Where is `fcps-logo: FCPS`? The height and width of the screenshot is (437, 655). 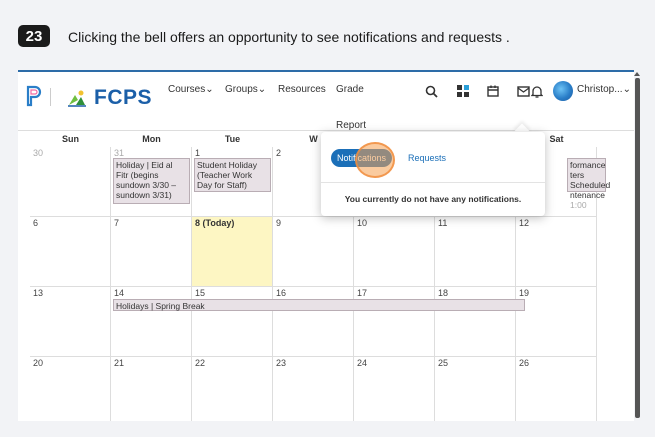
fcps-logo: FCPS is located at coordinates (109, 98).